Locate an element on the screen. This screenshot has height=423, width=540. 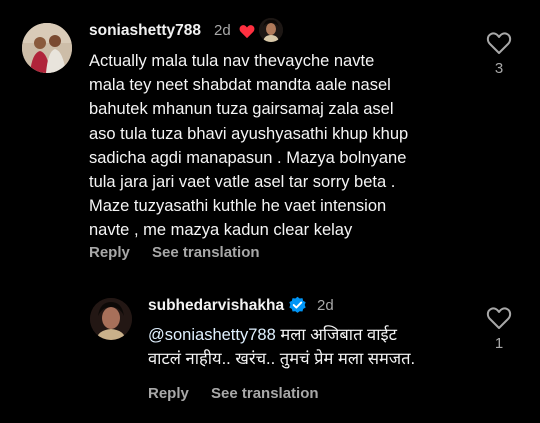
comment-line: Actually mala tula nav thevayche navte is located at coordinates (232, 61).